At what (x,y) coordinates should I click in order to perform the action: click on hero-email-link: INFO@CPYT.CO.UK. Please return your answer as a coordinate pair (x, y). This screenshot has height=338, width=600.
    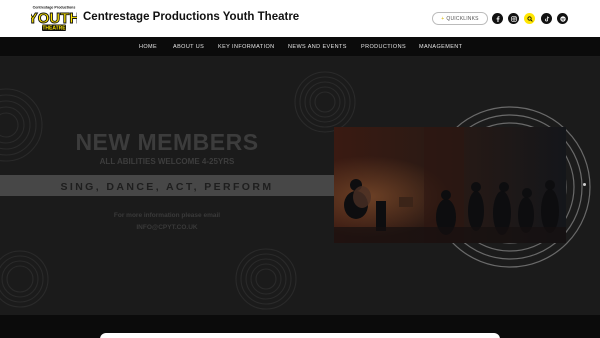
    Looking at the image, I should click on (167, 227).